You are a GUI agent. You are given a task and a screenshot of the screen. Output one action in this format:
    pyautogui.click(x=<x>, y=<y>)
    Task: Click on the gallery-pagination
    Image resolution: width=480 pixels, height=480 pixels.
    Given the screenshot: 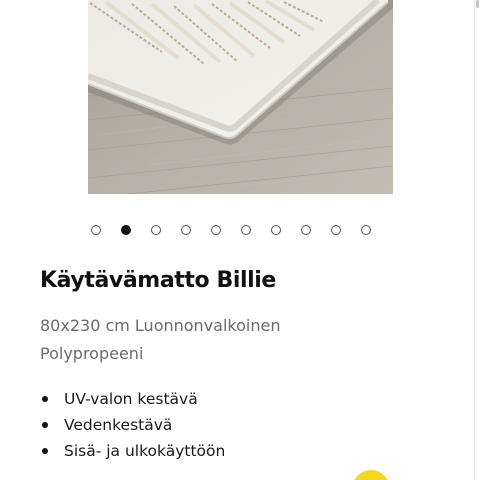 What is the action you would take?
    pyautogui.click(x=231, y=230)
    